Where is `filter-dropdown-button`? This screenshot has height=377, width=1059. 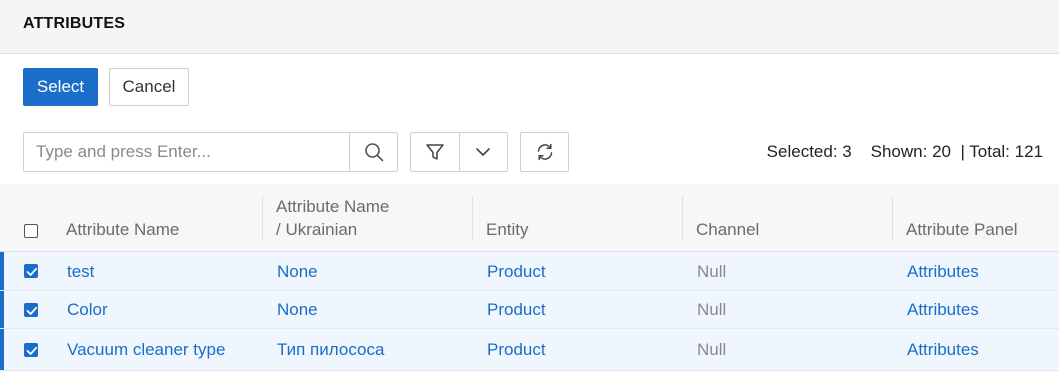 filter-dropdown-button is located at coordinates (483, 152).